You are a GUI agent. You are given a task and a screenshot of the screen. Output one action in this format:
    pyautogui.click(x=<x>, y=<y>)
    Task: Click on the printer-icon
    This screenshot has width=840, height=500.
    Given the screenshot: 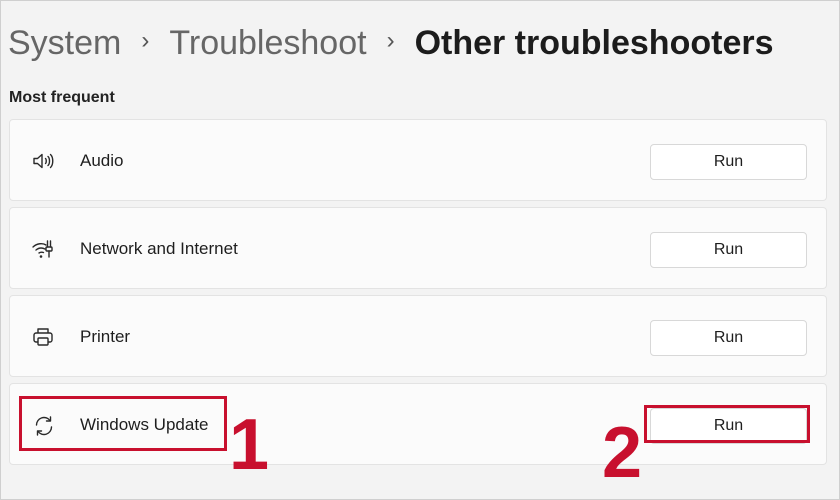 What is the action you would take?
    pyautogui.click(x=43, y=337)
    